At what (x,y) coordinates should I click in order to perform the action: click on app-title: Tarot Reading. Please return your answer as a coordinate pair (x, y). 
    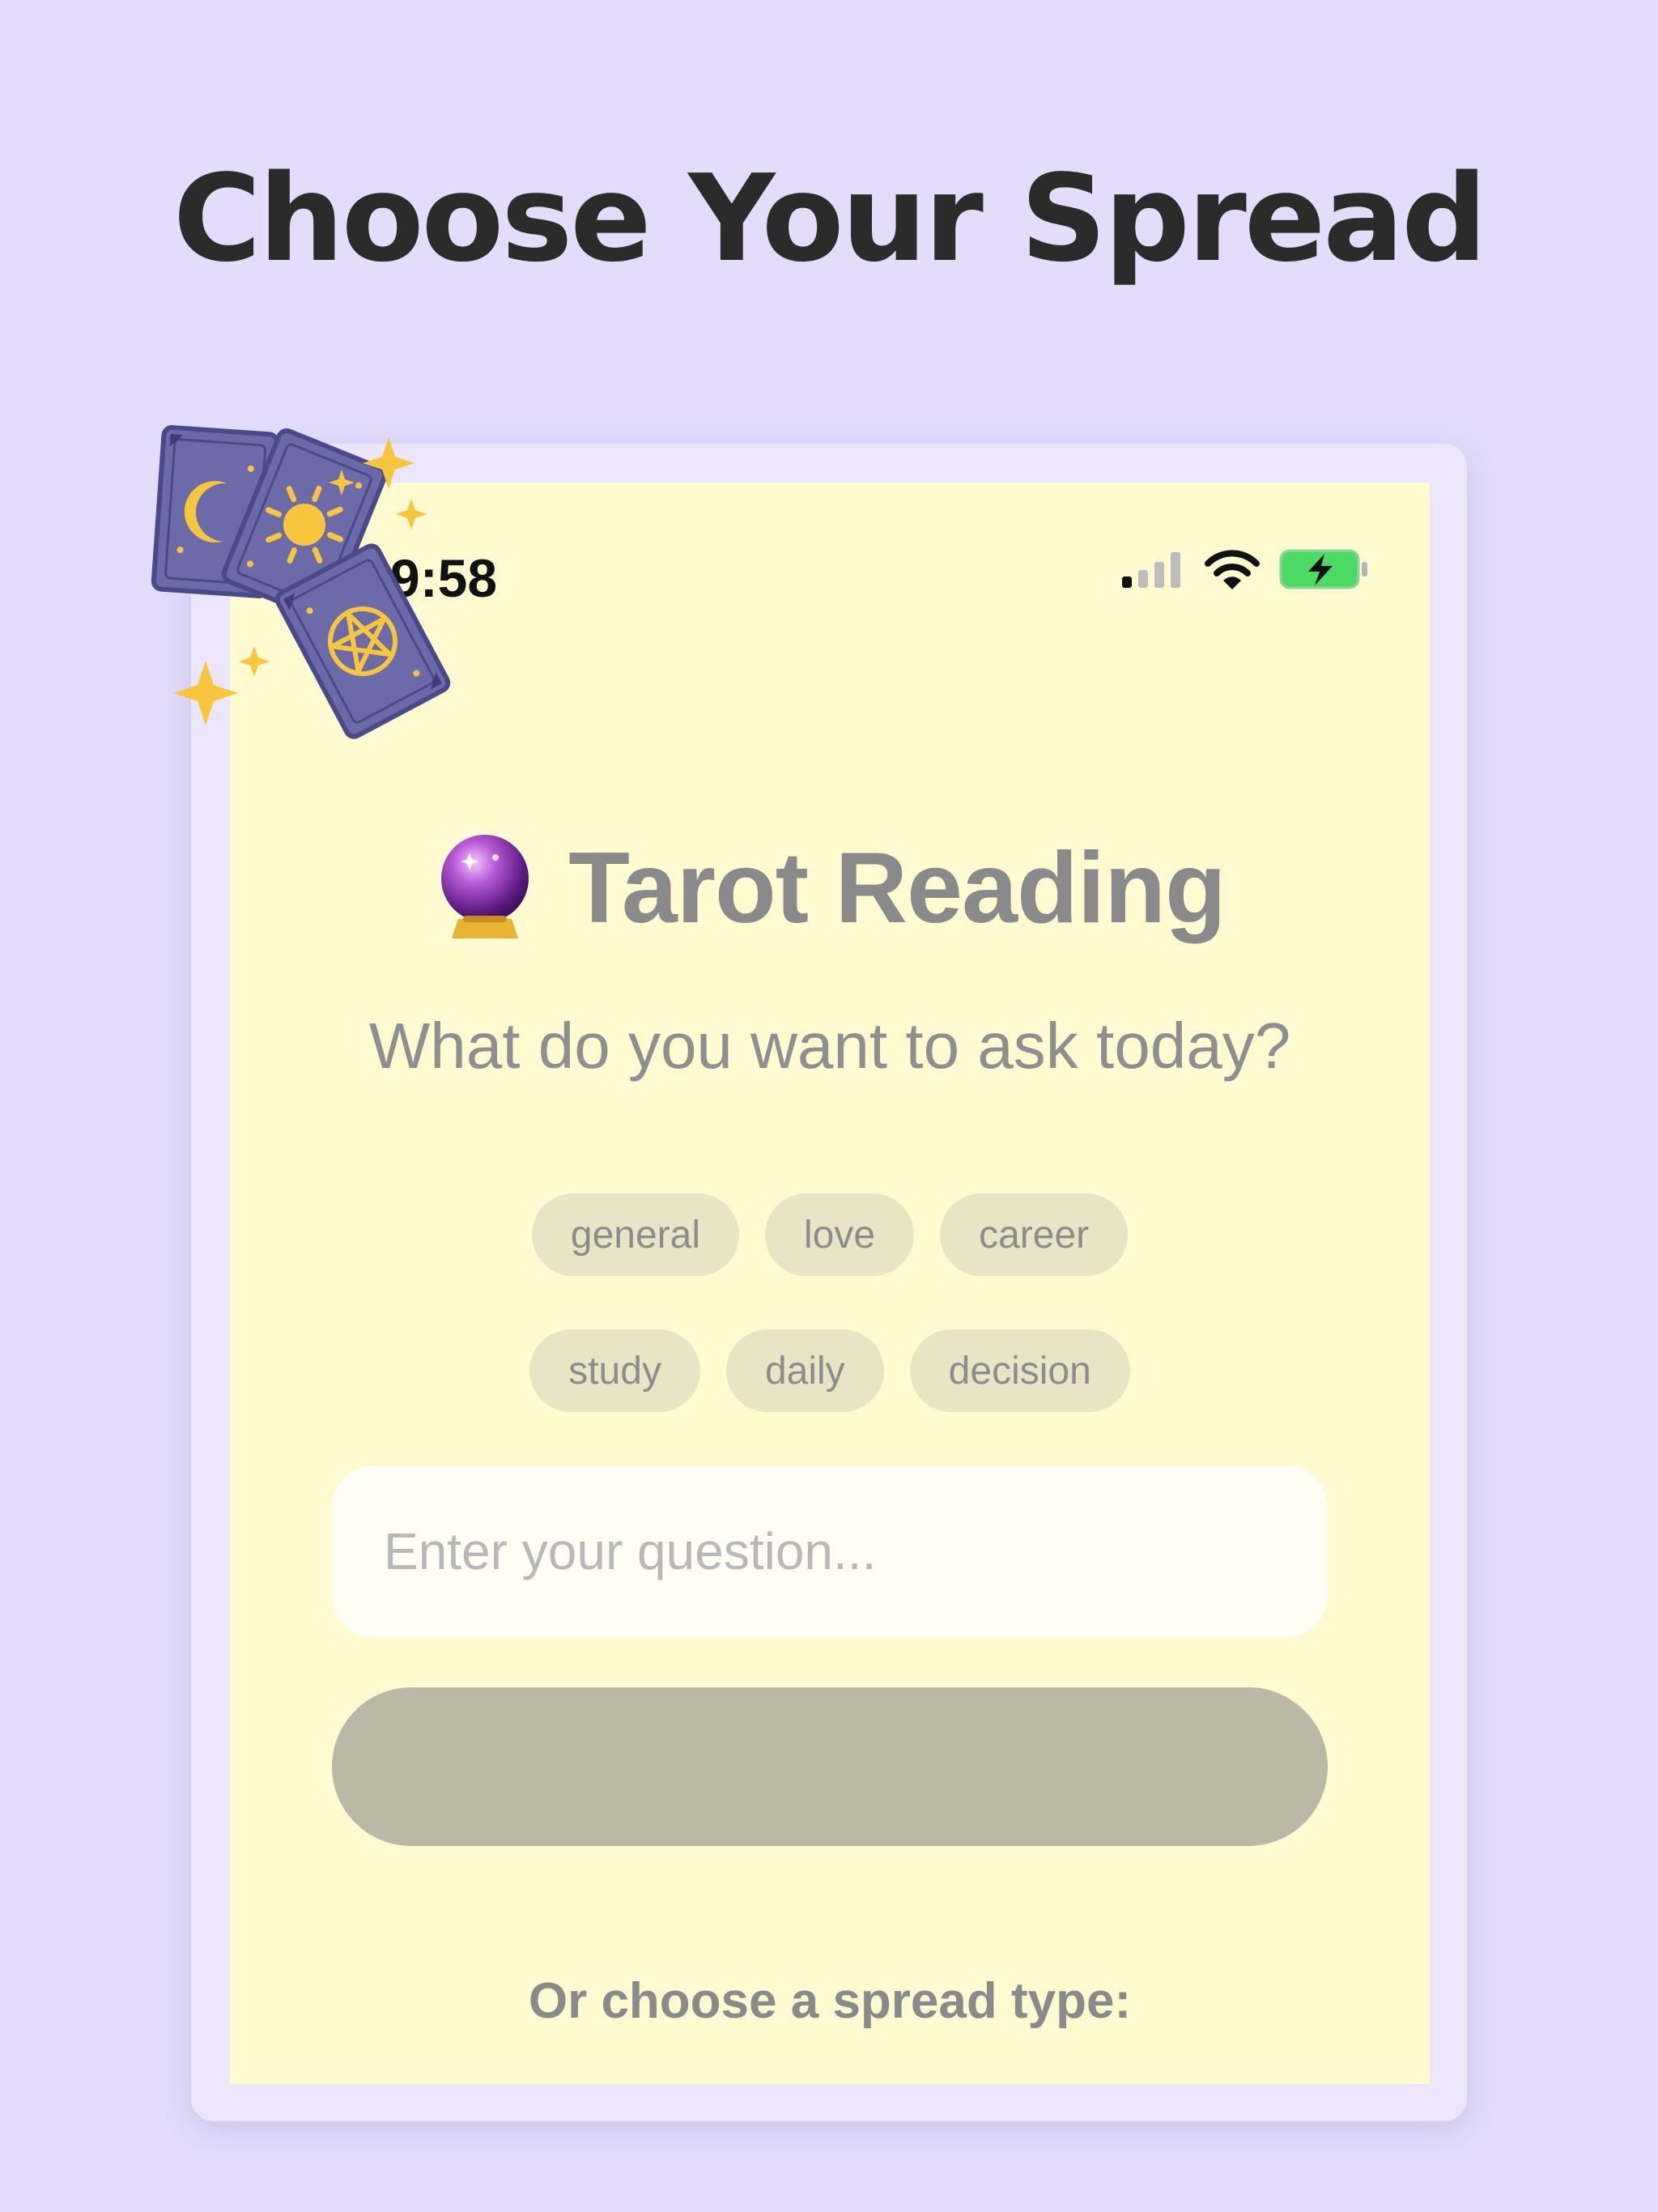
    Looking at the image, I should click on (897, 888).